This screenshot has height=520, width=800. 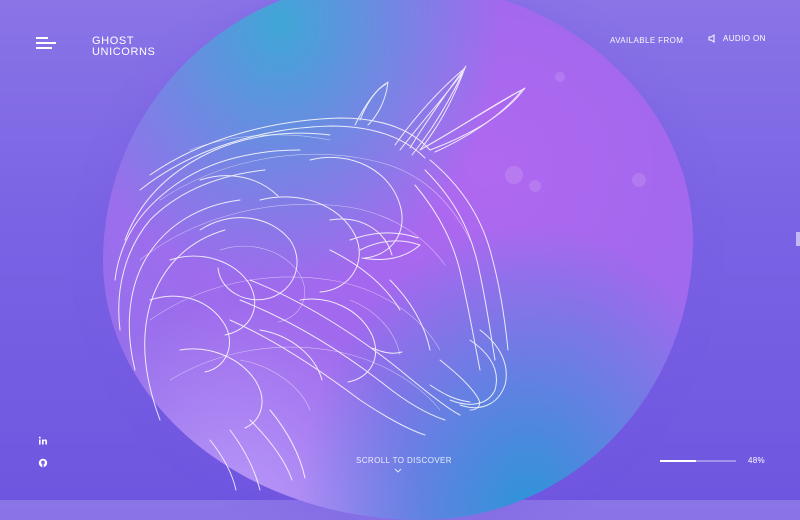 I want to click on edge-scroll-marker, so click(x=798, y=239).